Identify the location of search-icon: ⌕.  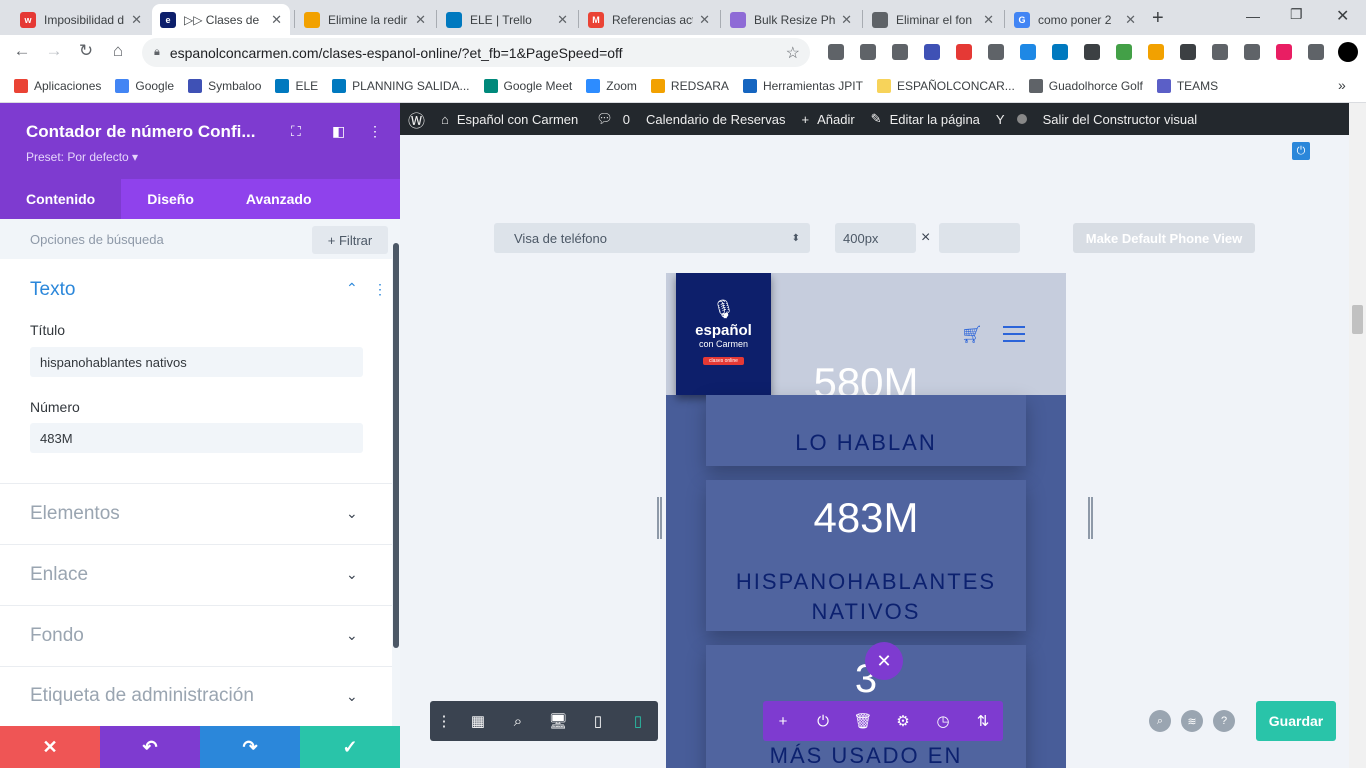
(1160, 721).